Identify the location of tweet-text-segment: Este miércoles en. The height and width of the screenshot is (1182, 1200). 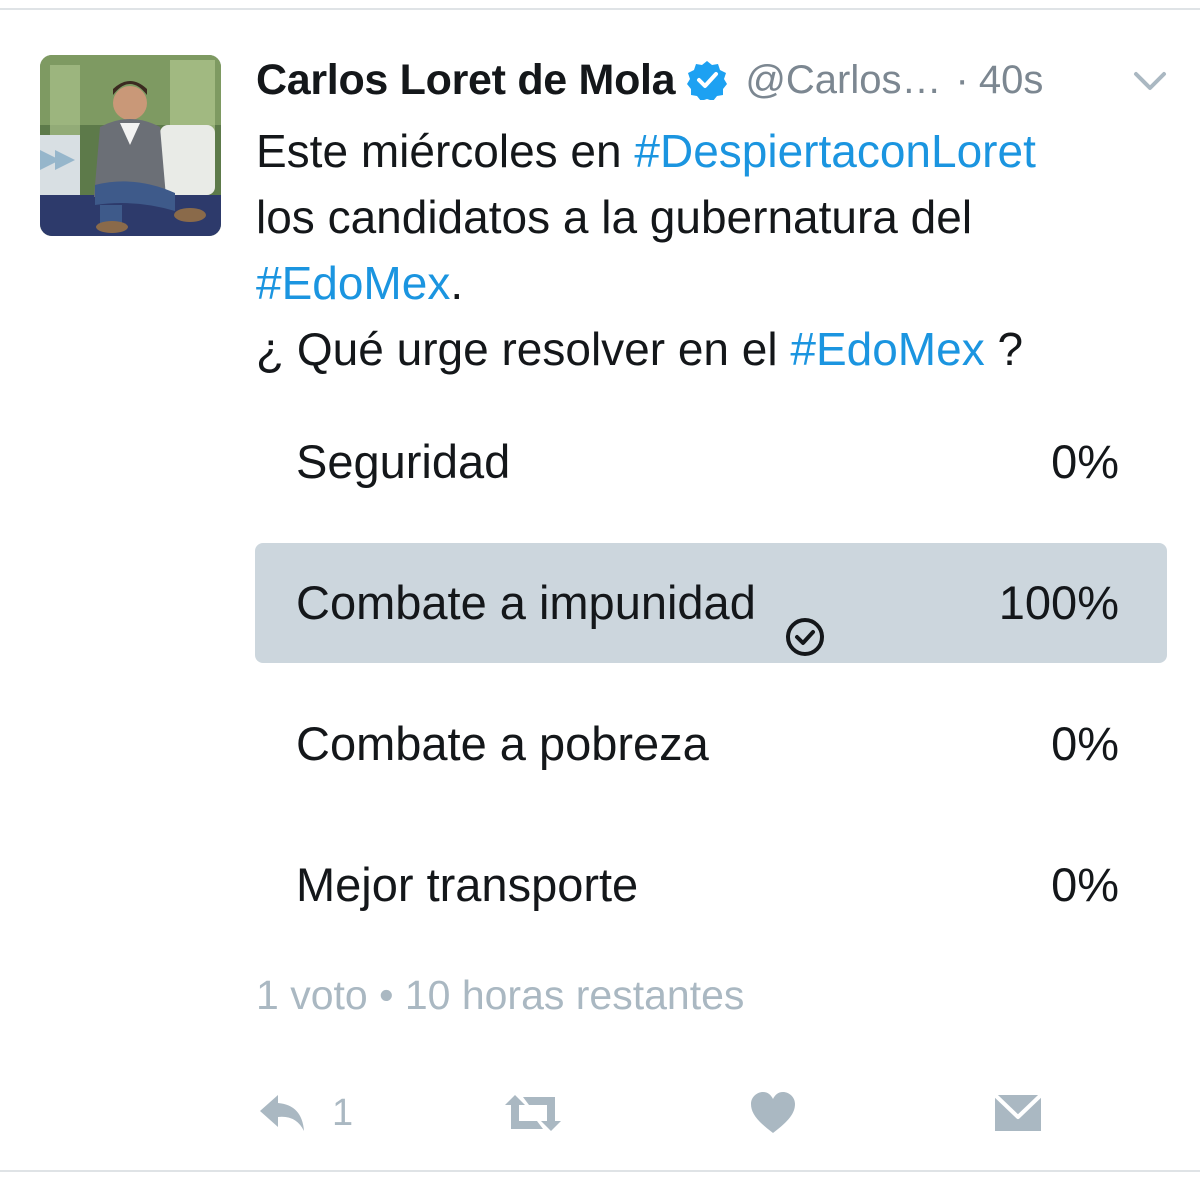
(445, 151).